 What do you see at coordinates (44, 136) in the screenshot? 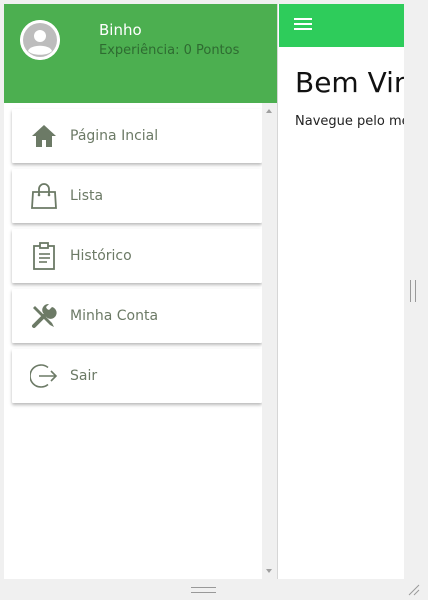
I see `home-icon` at bounding box center [44, 136].